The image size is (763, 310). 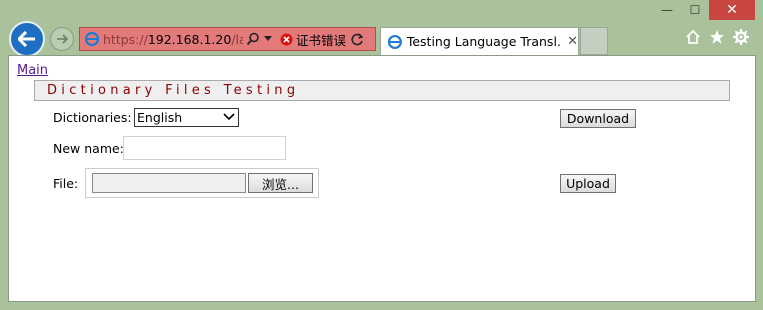 I want to click on dictionaries-select: English, so click(x=186, y=117).